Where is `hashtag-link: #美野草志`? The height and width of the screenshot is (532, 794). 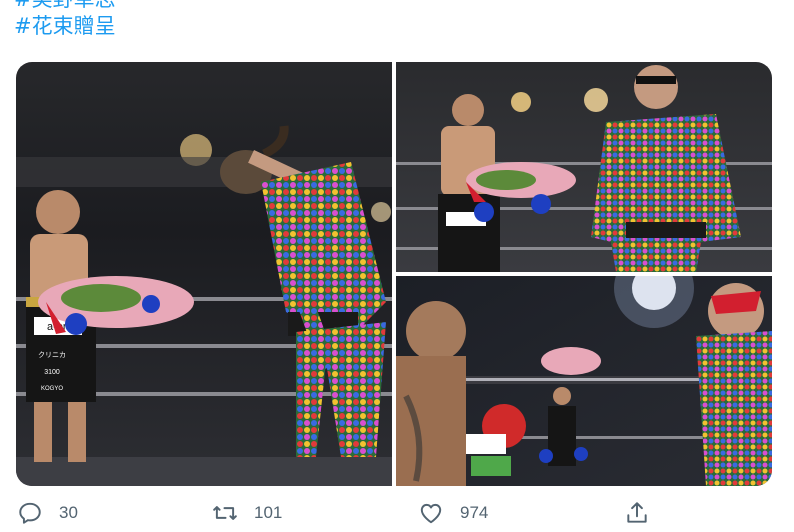 hashtag-link: #美野草志 is located at coordinates (65, 6).